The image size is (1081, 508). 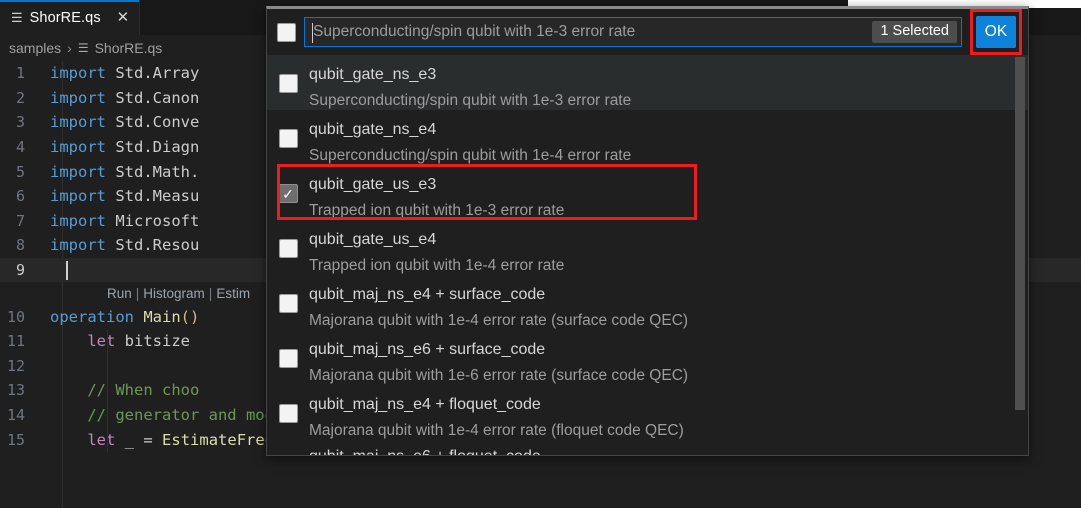 What do you see at coordinates (125, 97) in the screenshot?
I see `code-line-text: import Std.Canon` at bounding box center [125, 97].